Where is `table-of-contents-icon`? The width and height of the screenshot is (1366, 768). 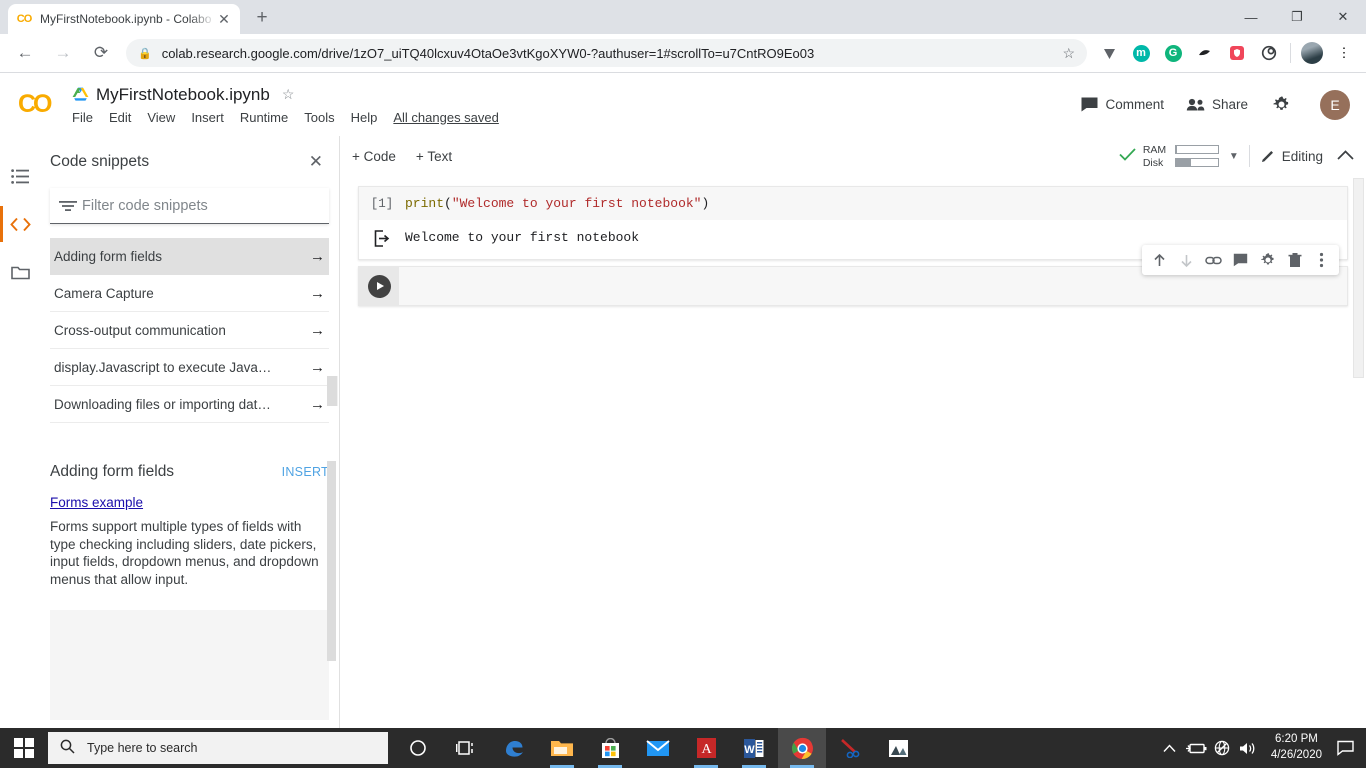 table-of-contents-icon is located at coordinates (20, 176).